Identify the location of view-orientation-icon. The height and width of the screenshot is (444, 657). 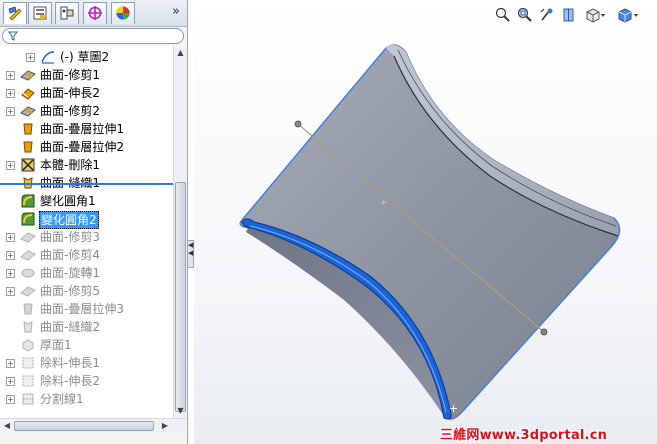
(595, 15).